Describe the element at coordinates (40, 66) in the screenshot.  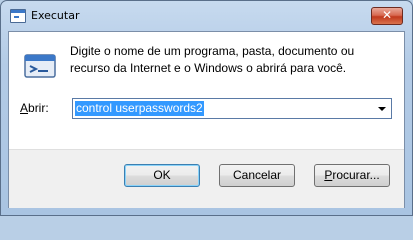
I see `run-program-icon` at that location.